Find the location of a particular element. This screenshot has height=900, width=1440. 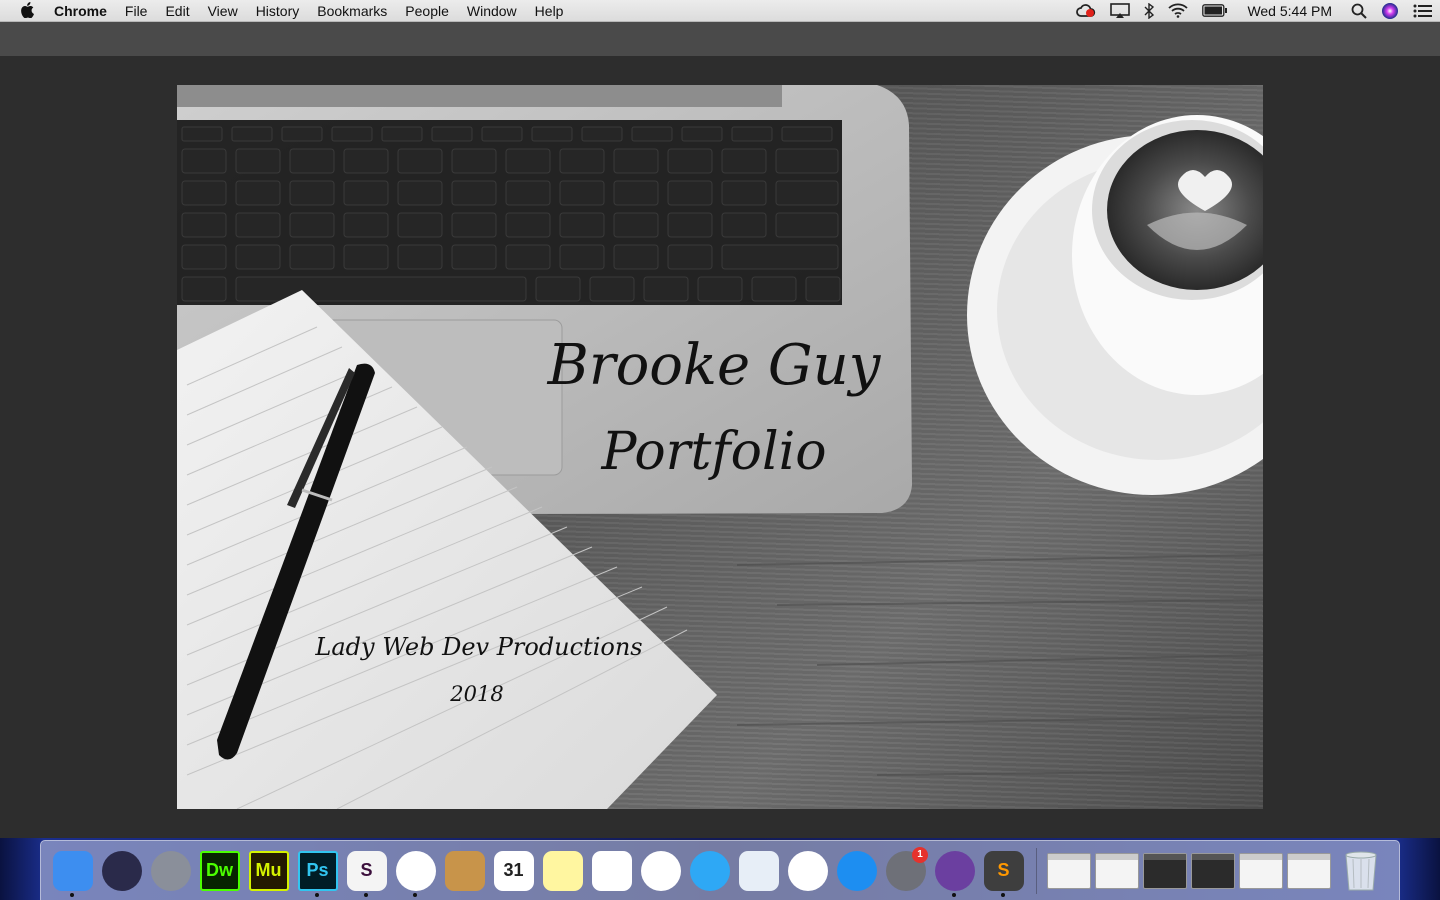

dock-item-sublime: S is located at coordinates (1003, 871).